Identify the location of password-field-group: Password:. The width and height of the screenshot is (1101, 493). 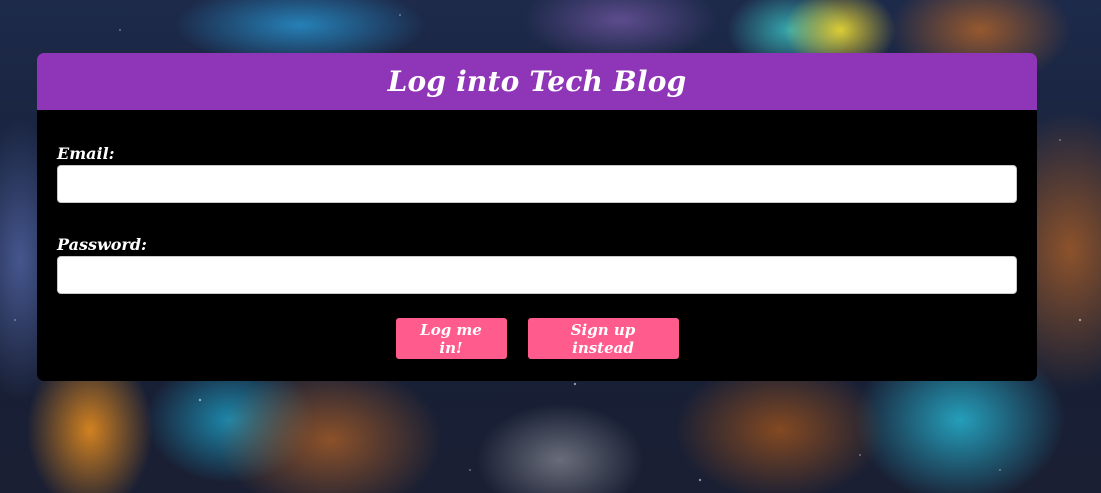
(537, 264).